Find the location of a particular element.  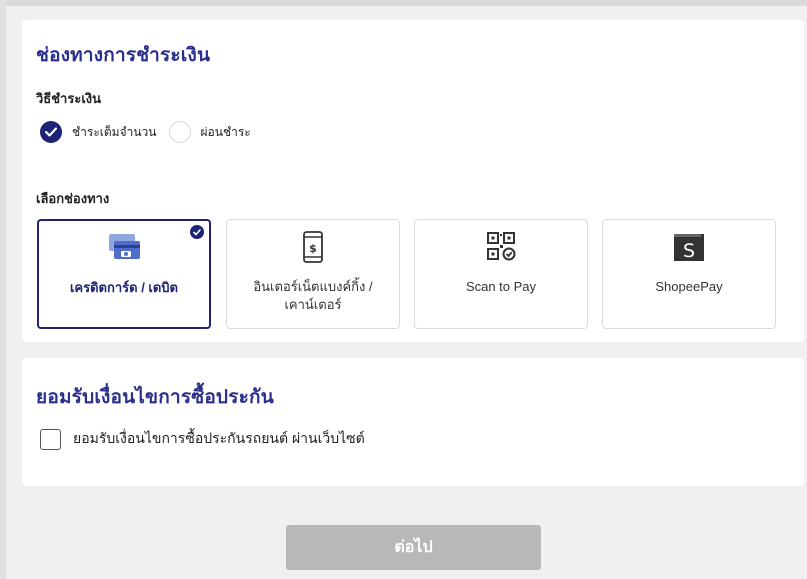

channel-option-label: ShopeePay is located at coordinates (689, 286).